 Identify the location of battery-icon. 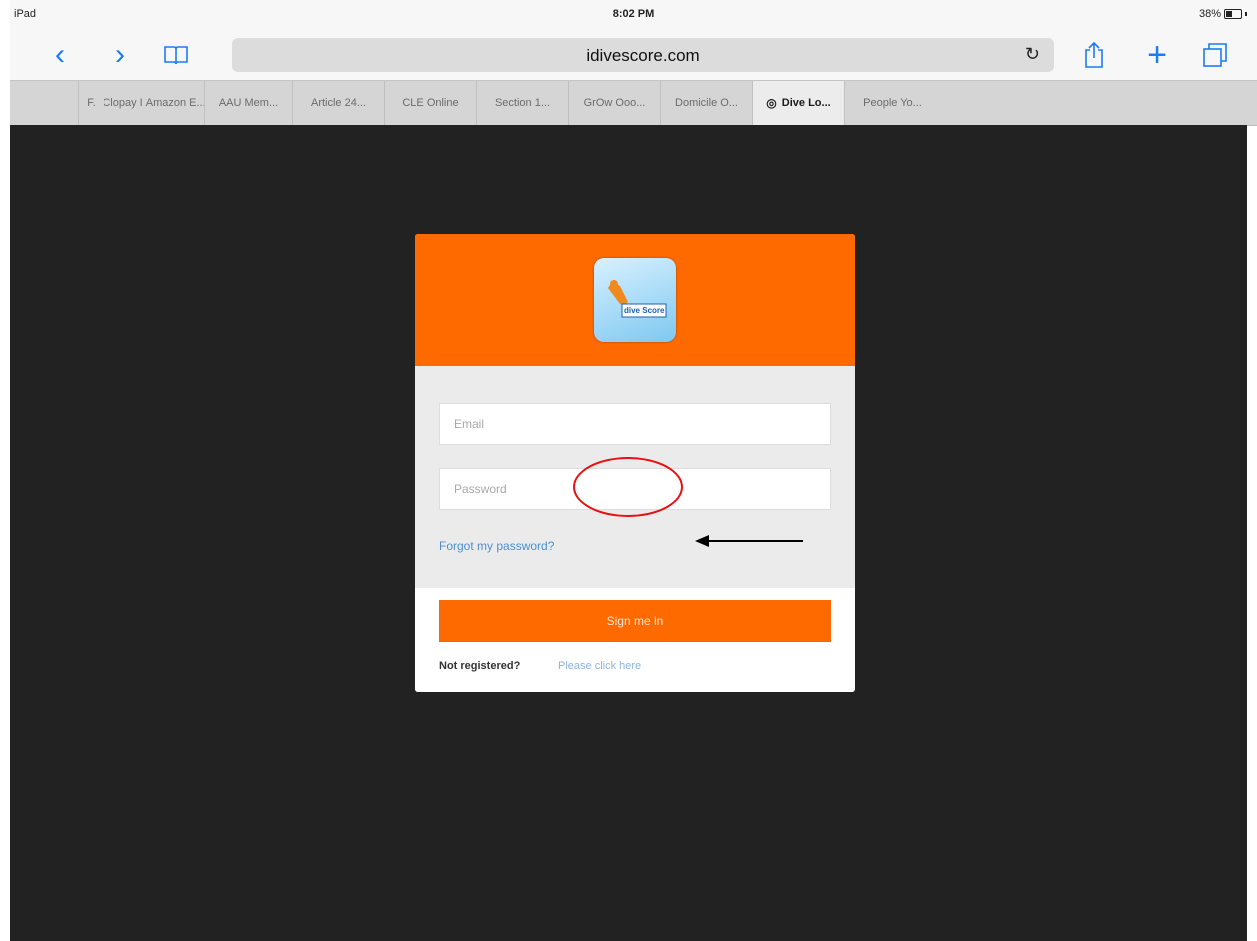
(1233, 14).